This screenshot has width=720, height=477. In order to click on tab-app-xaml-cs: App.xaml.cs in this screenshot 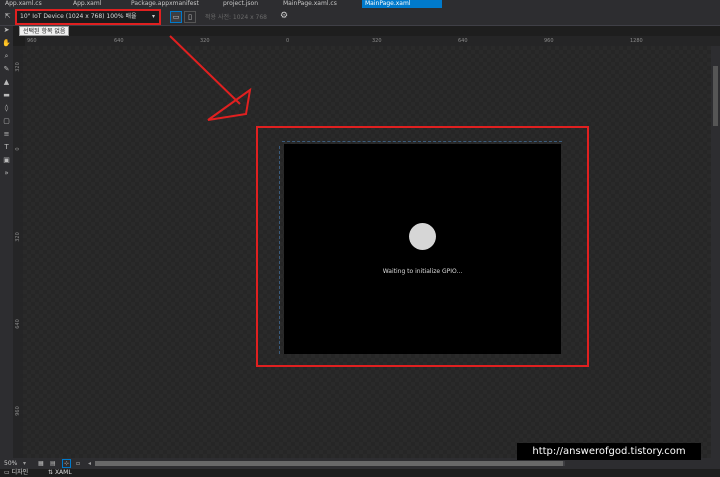, I will do `click(23, 4)`.